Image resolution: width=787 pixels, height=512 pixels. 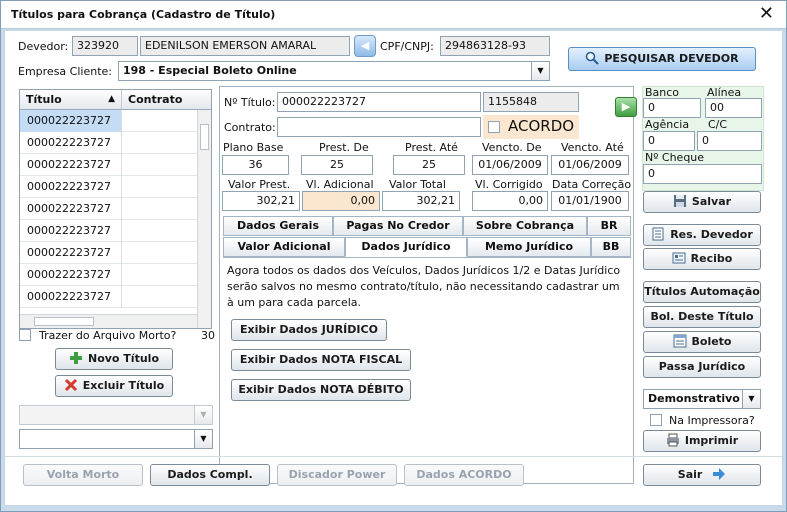 What do you see at coordinates (702, 342) in the screenshot?
I see `boleto-button: Boleto` at bounding box center [702, 342].